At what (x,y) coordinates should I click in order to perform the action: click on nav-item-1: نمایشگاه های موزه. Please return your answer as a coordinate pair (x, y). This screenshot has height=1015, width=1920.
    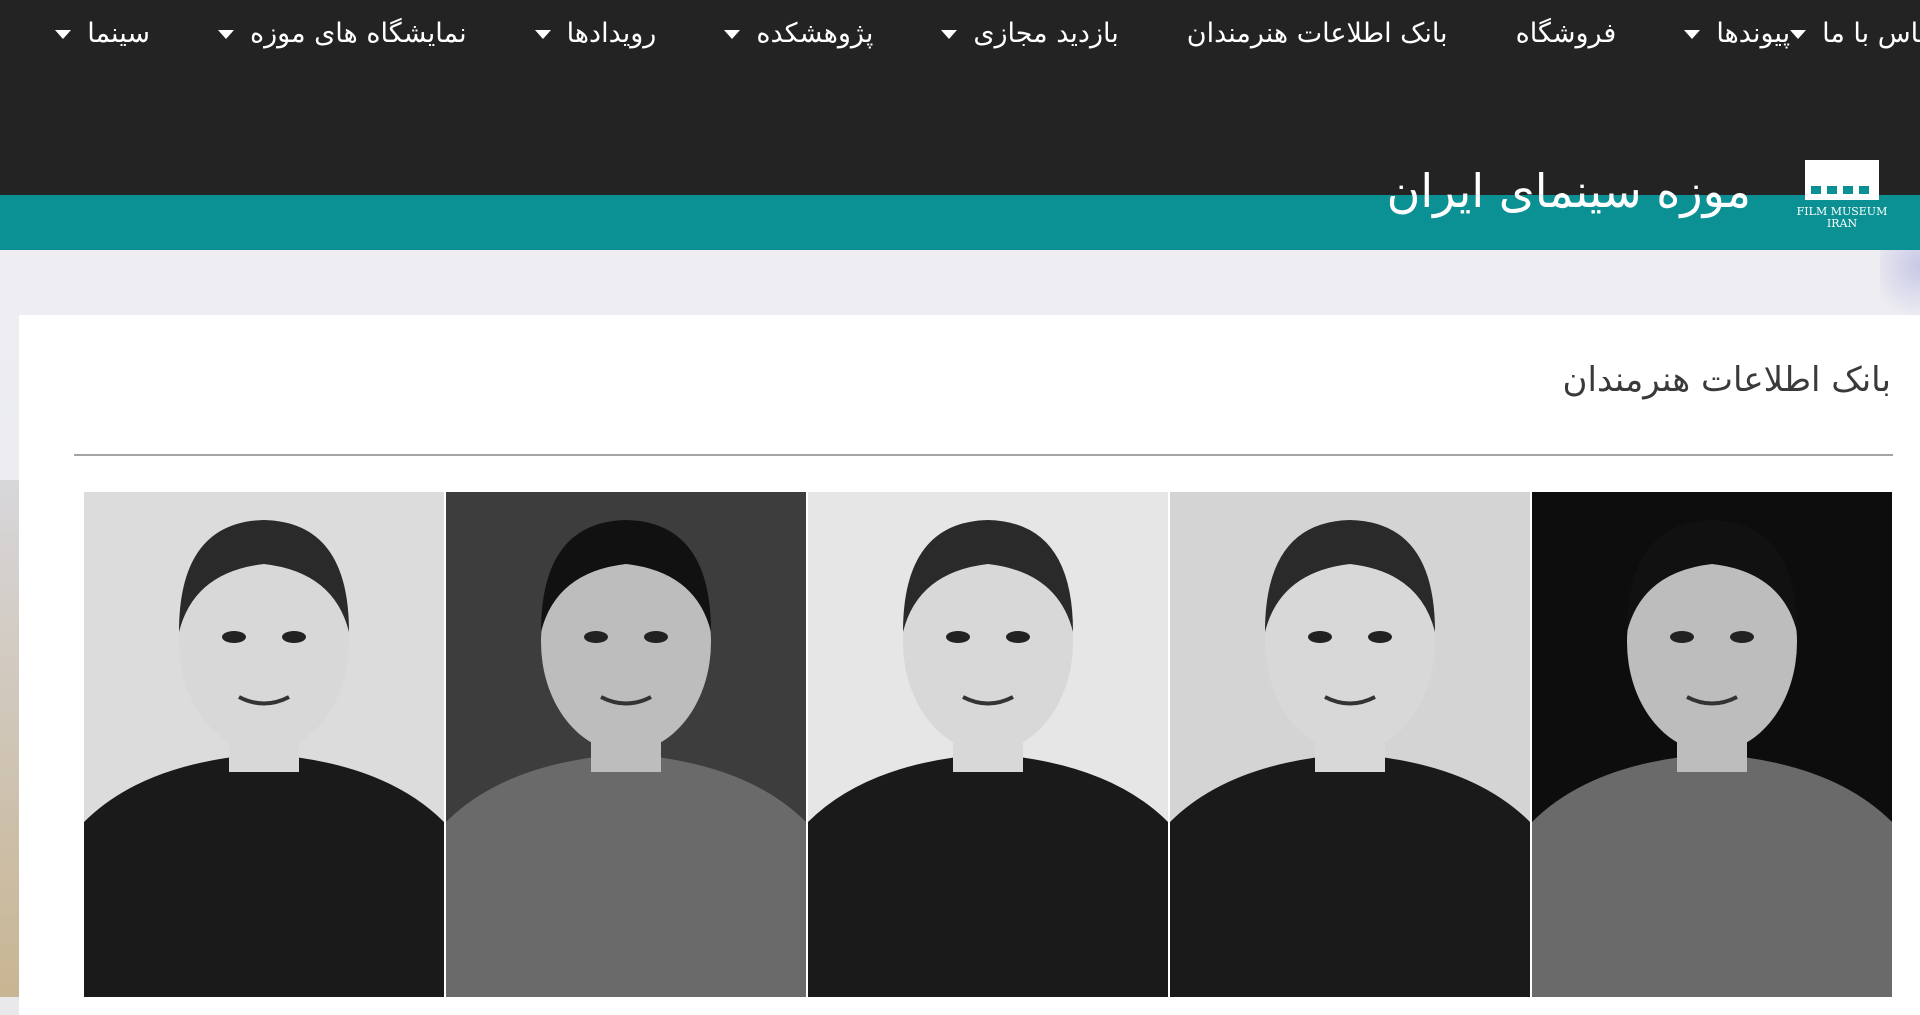
    Looking at the image, I should click on (342, 33).